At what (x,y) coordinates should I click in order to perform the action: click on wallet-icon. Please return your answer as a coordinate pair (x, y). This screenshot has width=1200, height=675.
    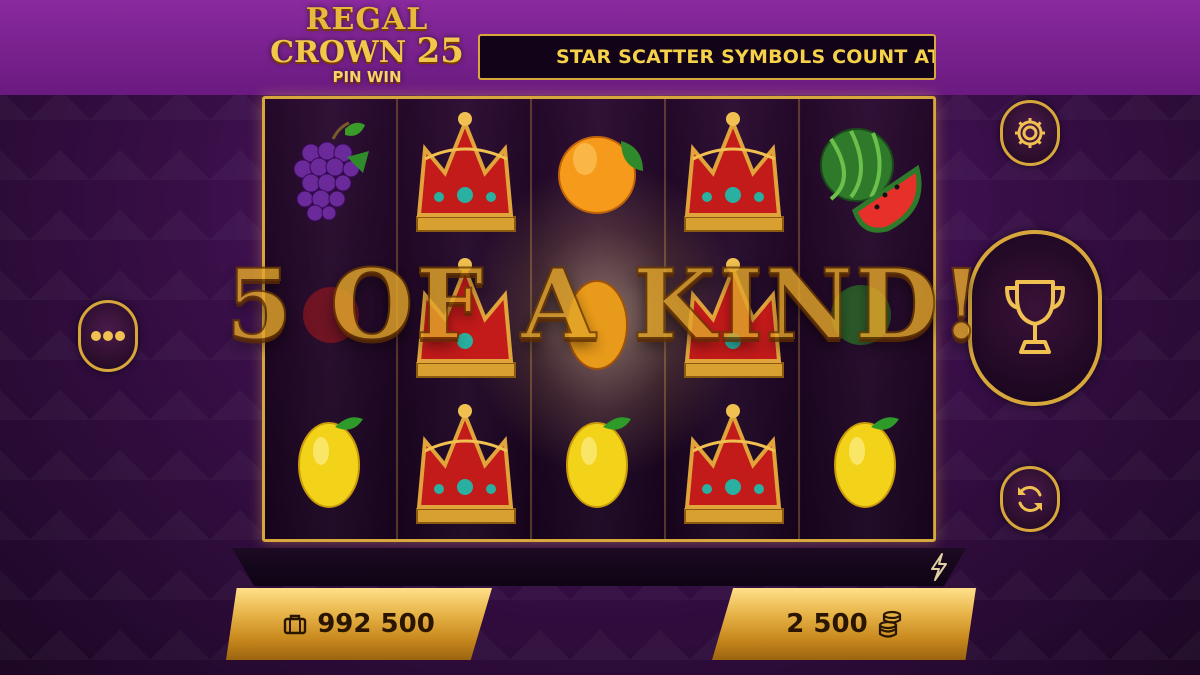
    Looking at the image, I should click on (295, 624).